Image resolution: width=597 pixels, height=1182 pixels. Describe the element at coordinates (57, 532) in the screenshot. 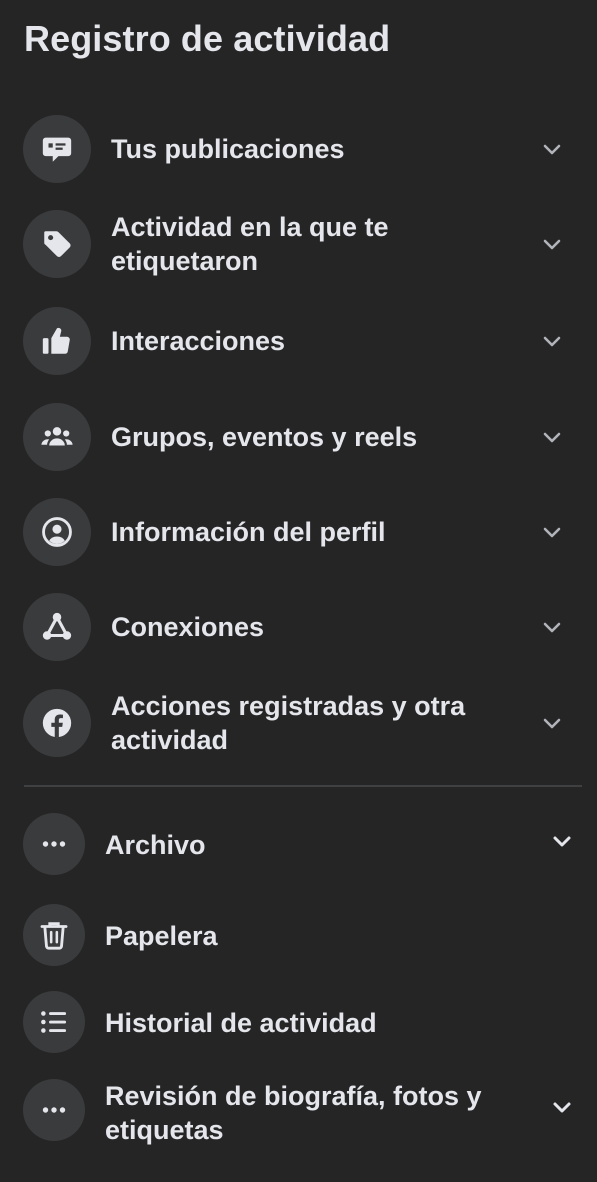

I see `profile-icon` at that location.